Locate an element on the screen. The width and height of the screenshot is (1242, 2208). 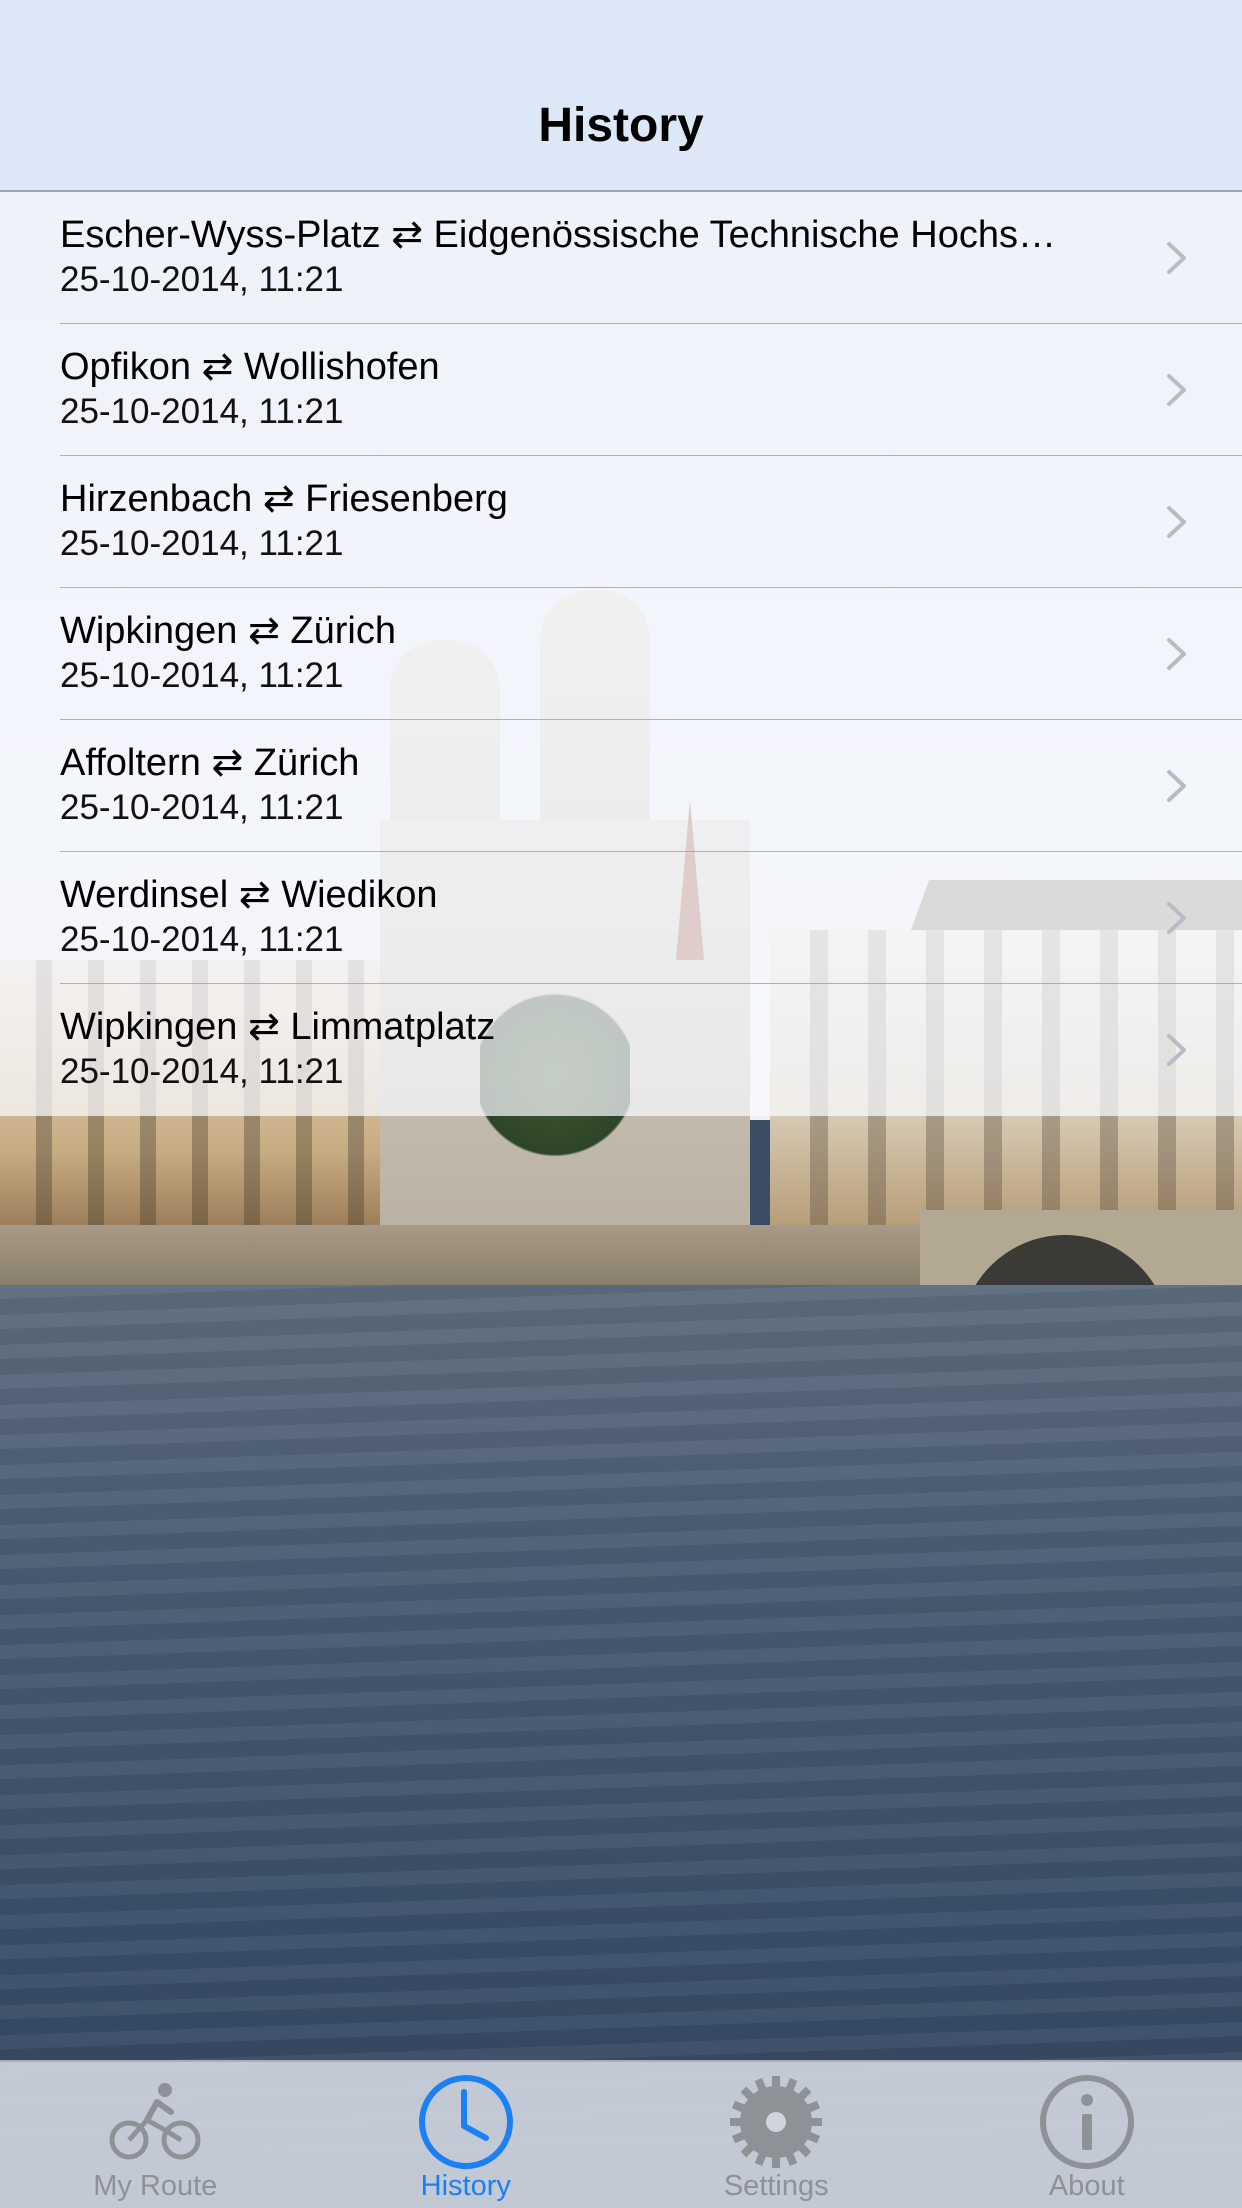
tab-about: About is located at coordinates (1087, 2135).